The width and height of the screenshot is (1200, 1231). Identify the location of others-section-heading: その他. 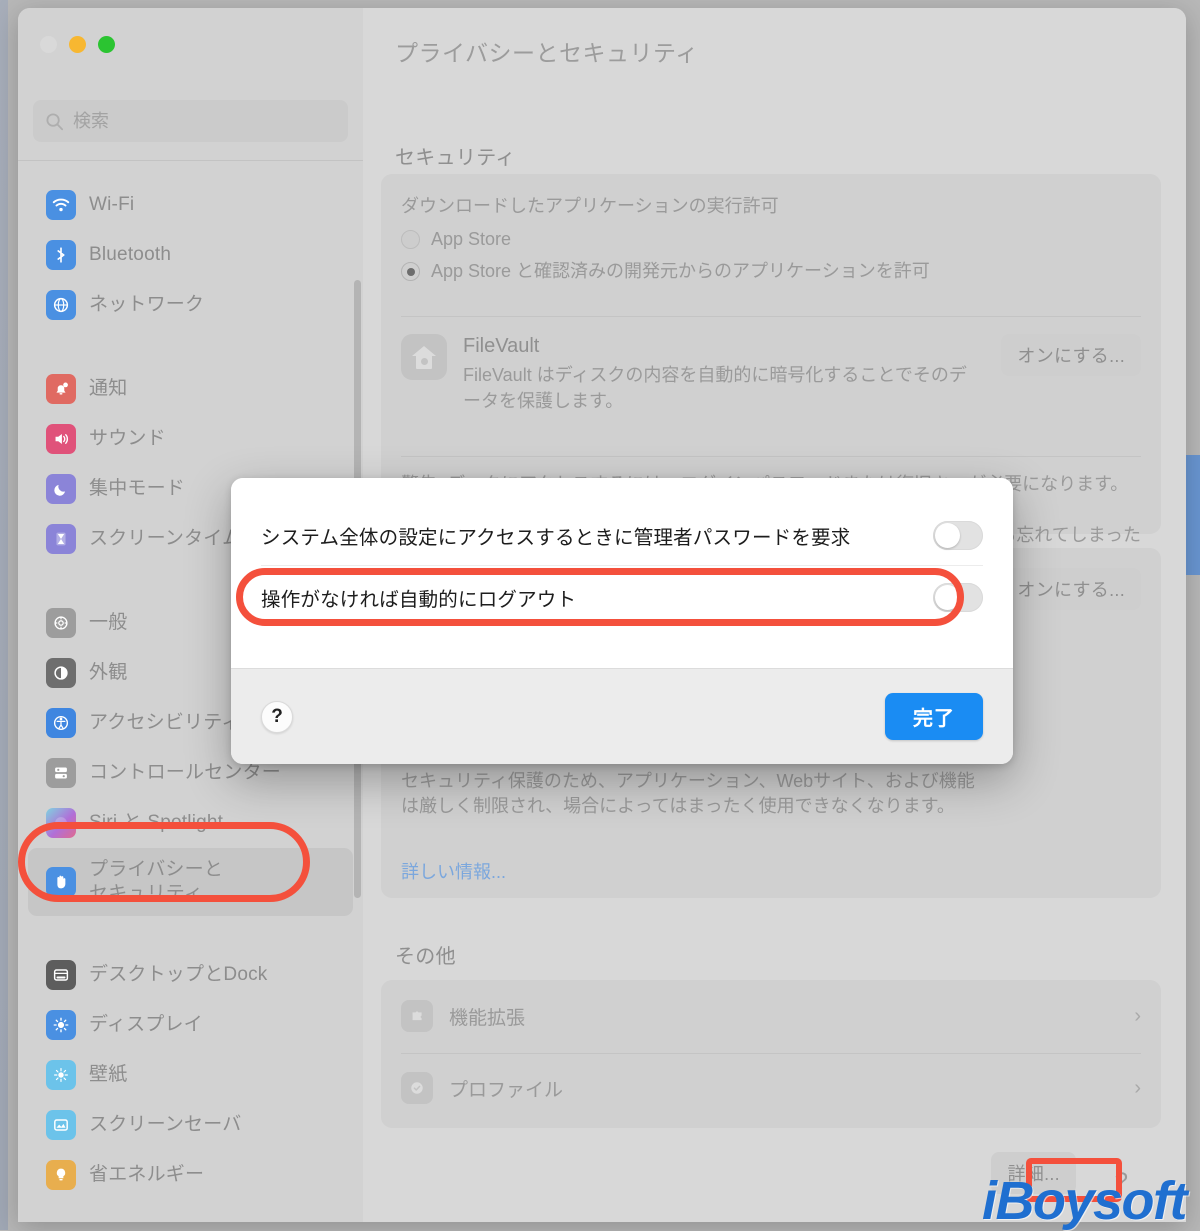
(425, 954).